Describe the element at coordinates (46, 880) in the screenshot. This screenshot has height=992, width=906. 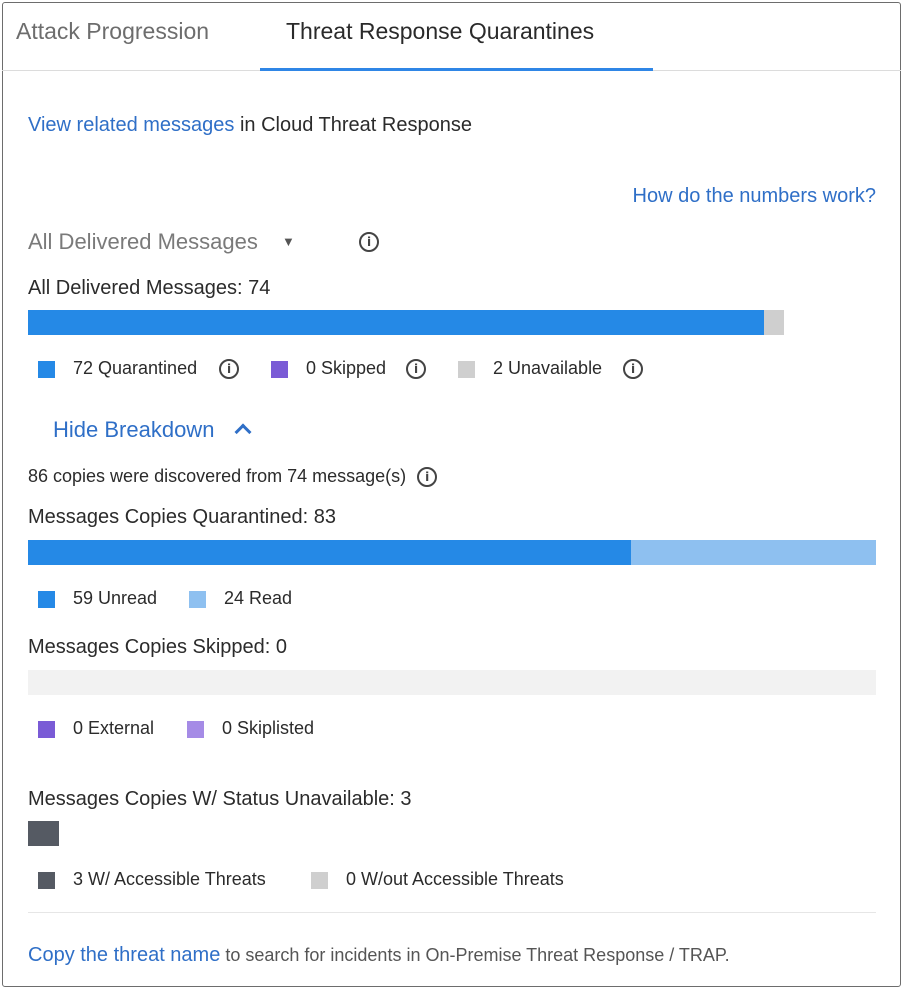
I see `accessible-swatch` at that location.